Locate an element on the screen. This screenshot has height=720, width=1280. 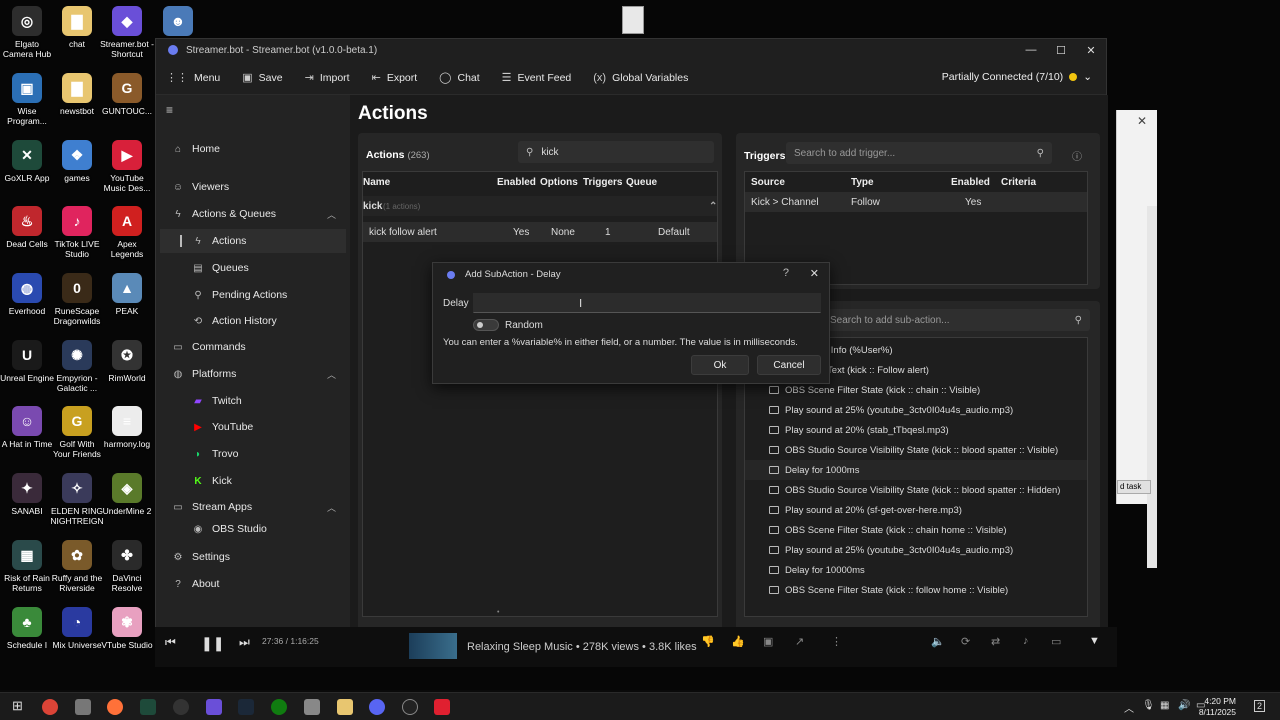
next-icon: ⏭ is located at coordinates (244, 642).